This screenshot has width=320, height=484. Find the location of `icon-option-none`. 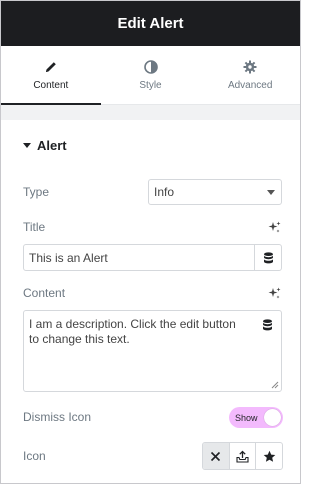

icon-option-none is located at coordinates (216, 456).